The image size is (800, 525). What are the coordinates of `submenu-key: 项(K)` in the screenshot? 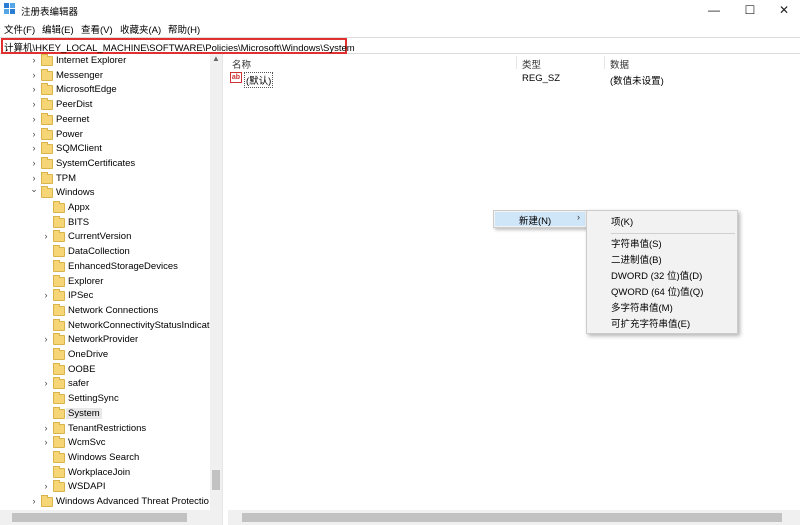 It's located at (622, 221).